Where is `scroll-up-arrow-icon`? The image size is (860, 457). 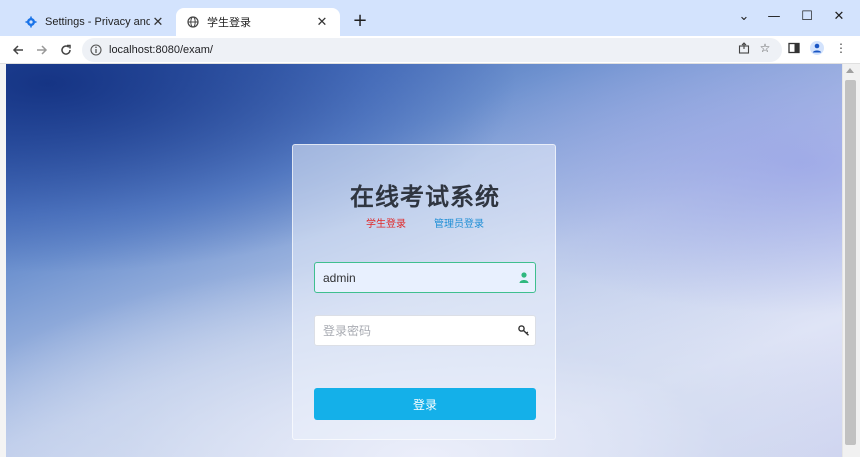 scroll-up-arrow-icon is located at coordinates (850, 70).